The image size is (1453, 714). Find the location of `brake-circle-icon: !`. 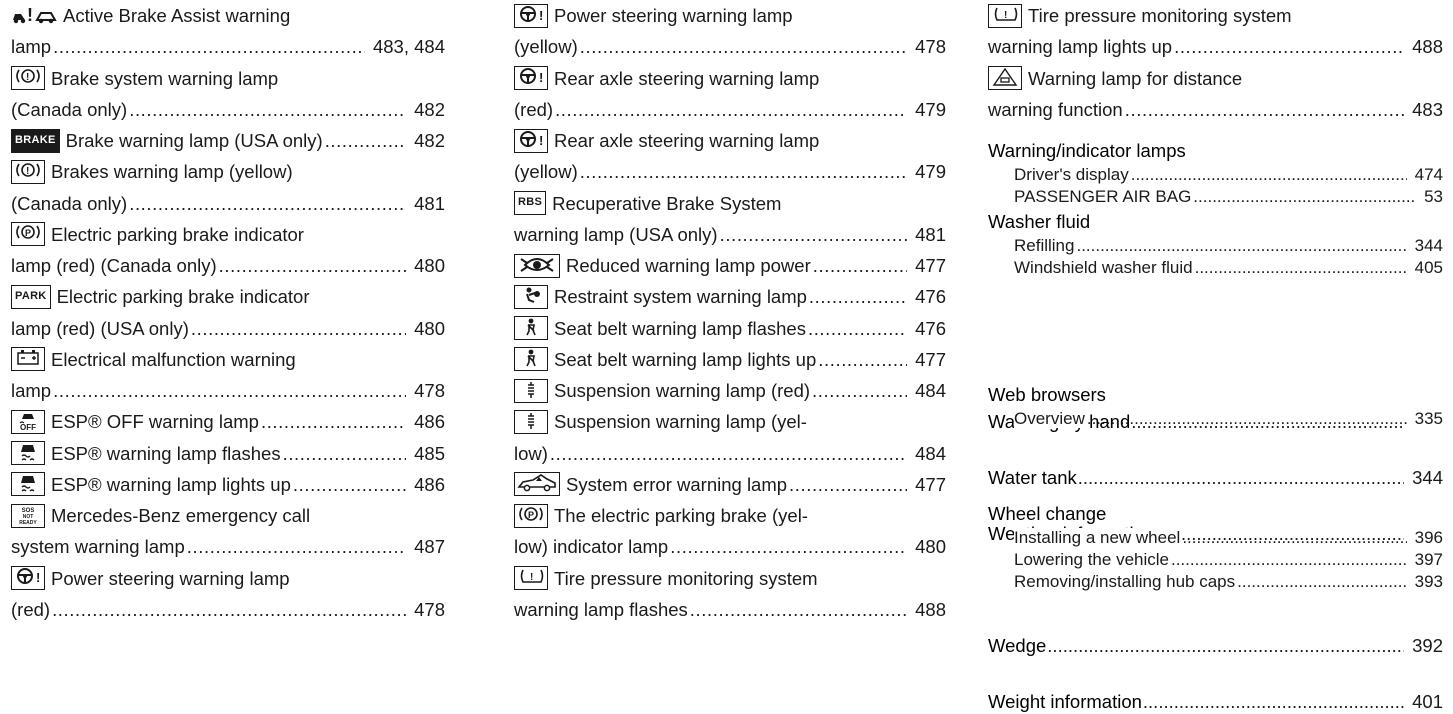

brake-circle-icon: ! is located at coordinates (28, 78).